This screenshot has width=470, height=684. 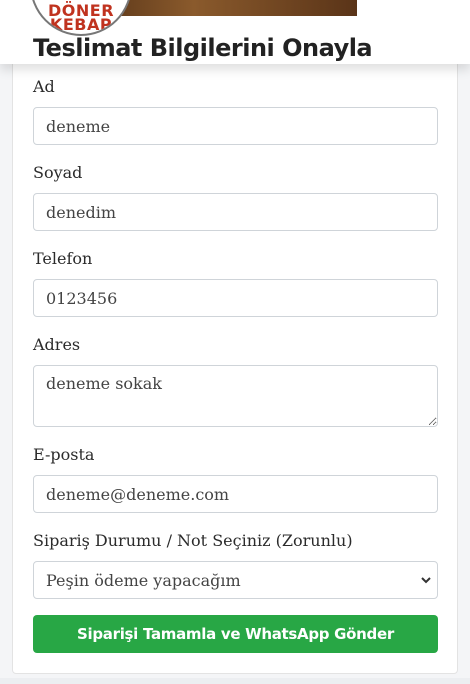 I want to click on last-name-input, so click(x=235, y=212).